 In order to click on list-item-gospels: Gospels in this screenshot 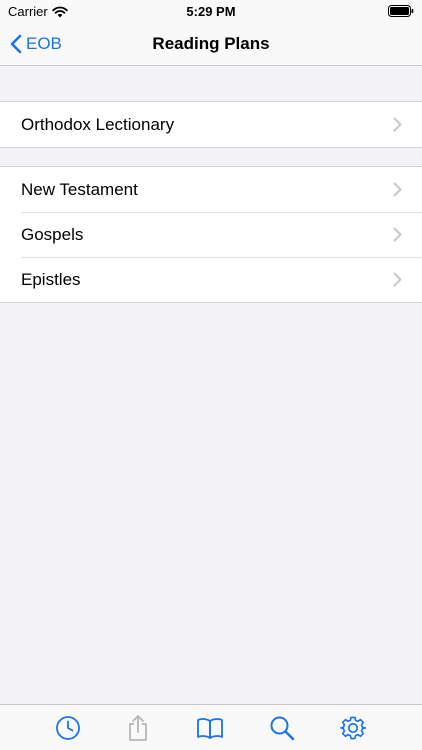, I will do `click(211, 234)`.